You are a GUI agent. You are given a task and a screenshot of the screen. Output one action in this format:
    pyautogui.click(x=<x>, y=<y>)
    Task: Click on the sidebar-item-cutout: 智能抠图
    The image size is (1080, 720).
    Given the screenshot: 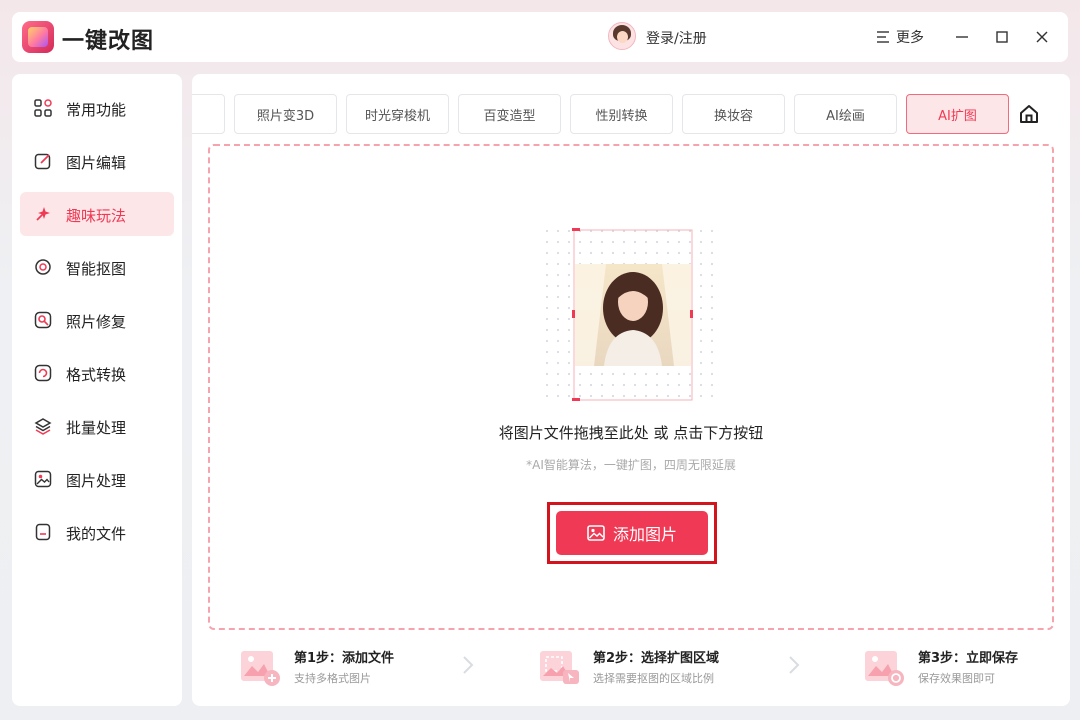 What is the action you would take?
    pyautogui.click(x=97, y=267)
    